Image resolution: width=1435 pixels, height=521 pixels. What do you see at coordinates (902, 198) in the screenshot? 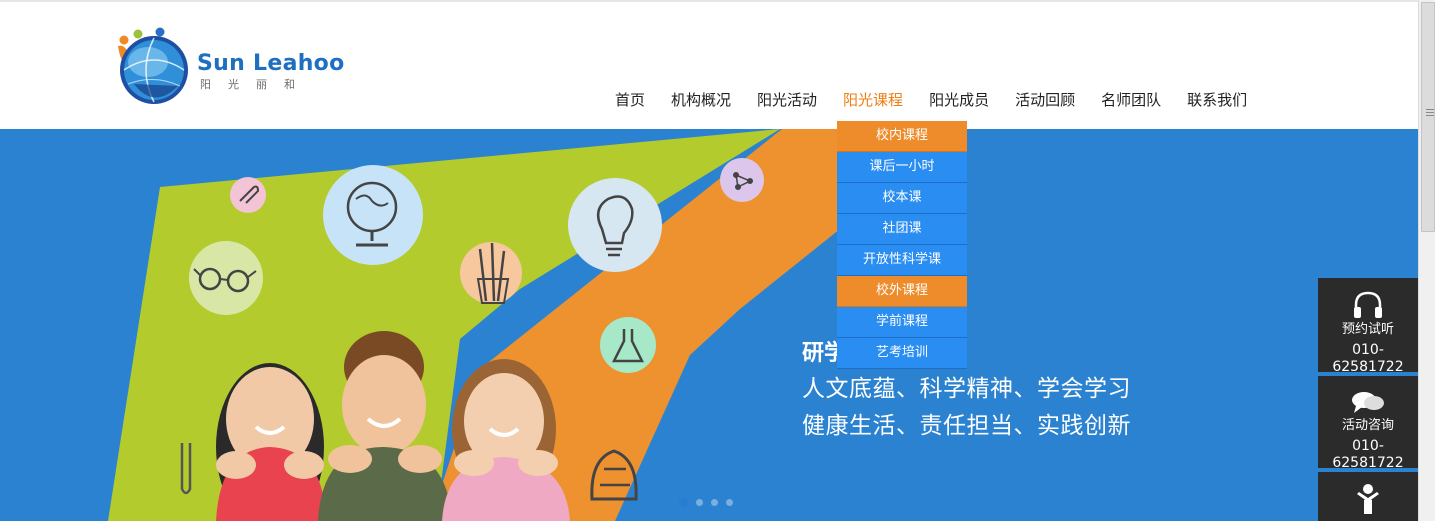
I see `dropdown-item-school-based: 校本课` at bounding box center [902, 198].